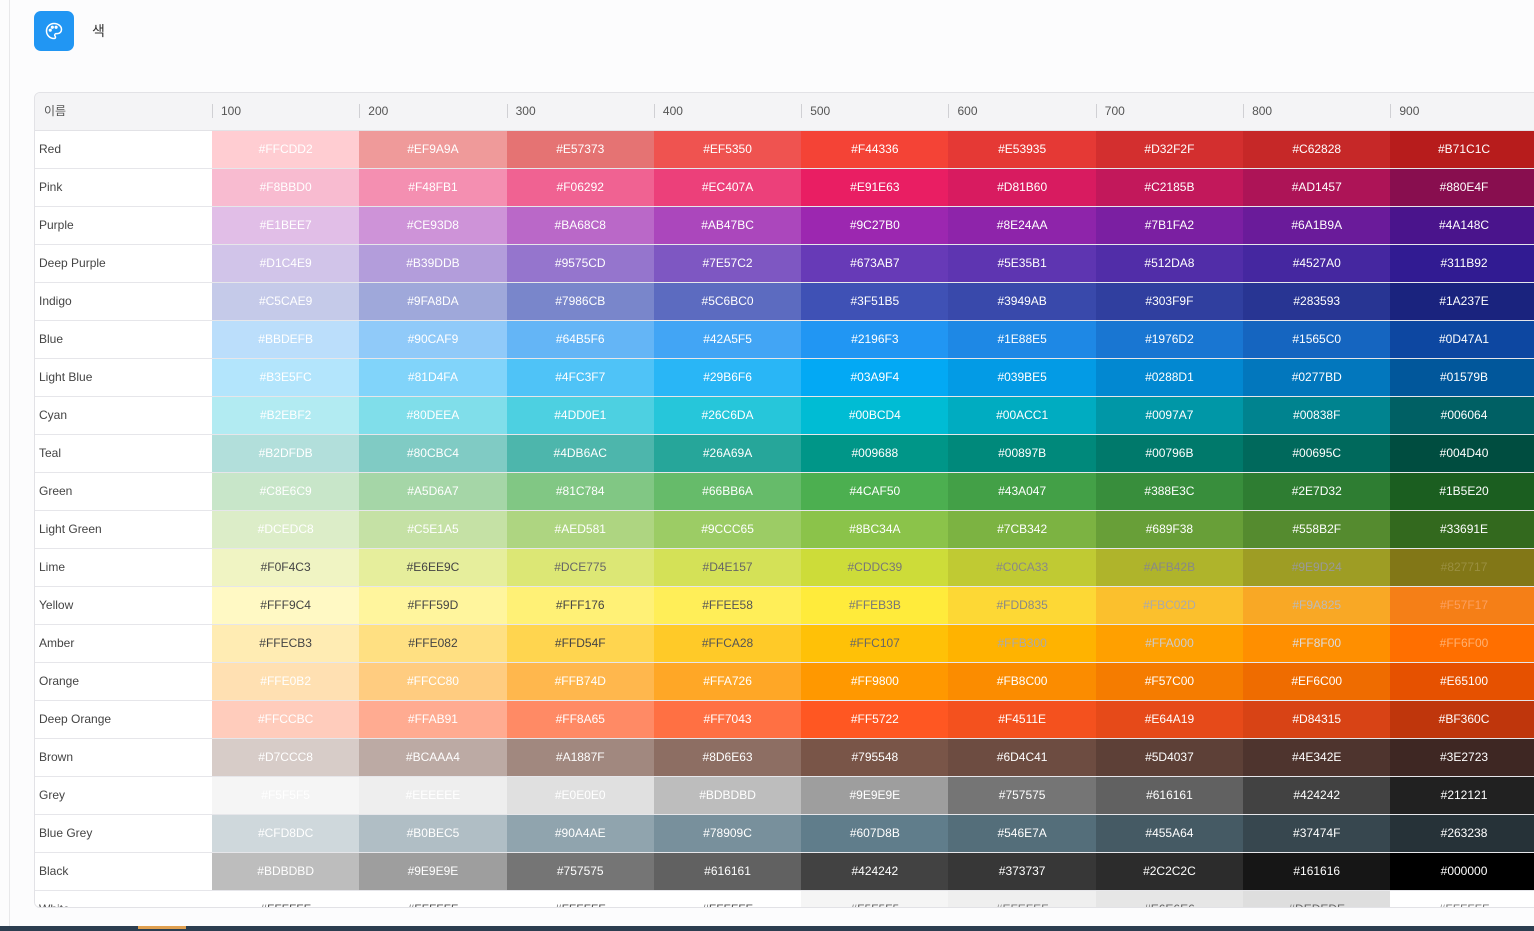  Describe the element at coordinates (1169, 339) in the screenshot. I see `color-swatch: #1976D2` at that location.